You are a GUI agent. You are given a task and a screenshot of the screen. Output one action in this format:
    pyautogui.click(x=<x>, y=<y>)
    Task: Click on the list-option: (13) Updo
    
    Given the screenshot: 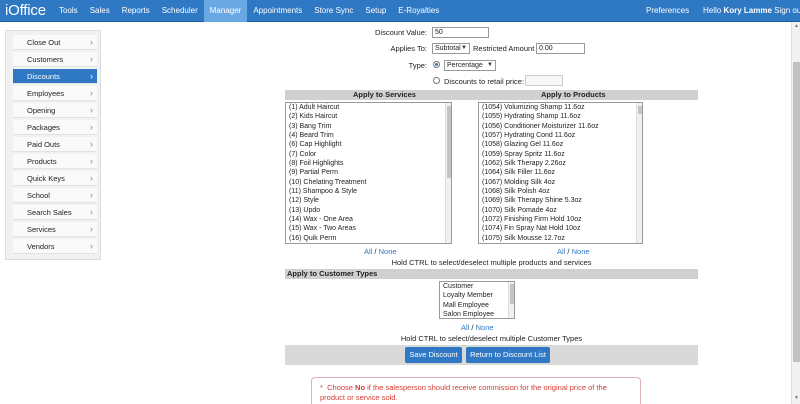 What is the action you would take?
    pyautogui.click(x=368, y=210)
    